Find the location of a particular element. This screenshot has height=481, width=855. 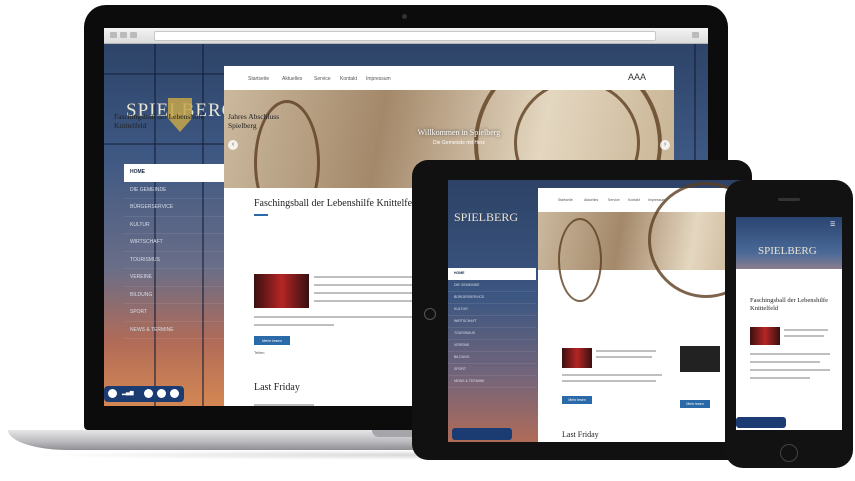

url-input is located at coordinates (405, 36).